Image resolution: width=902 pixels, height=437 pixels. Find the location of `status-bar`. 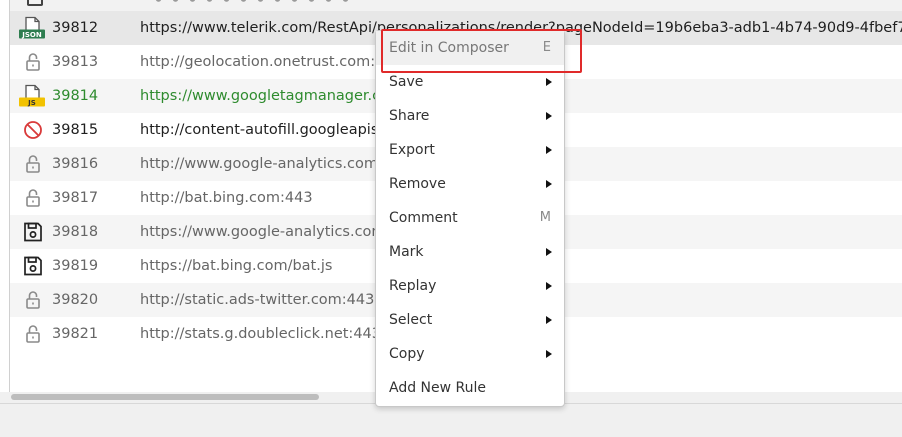

status-bar is located at coordinates (451, 420).